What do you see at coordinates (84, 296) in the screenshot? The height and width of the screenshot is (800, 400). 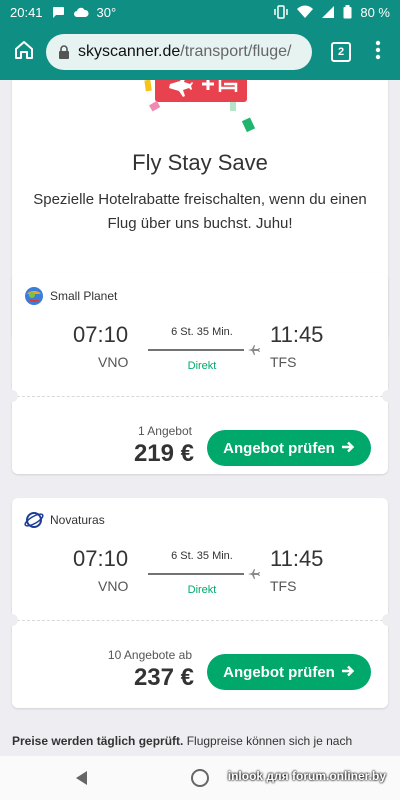 I see `airline-name: Small Planet` at bounding box center [84, 296].